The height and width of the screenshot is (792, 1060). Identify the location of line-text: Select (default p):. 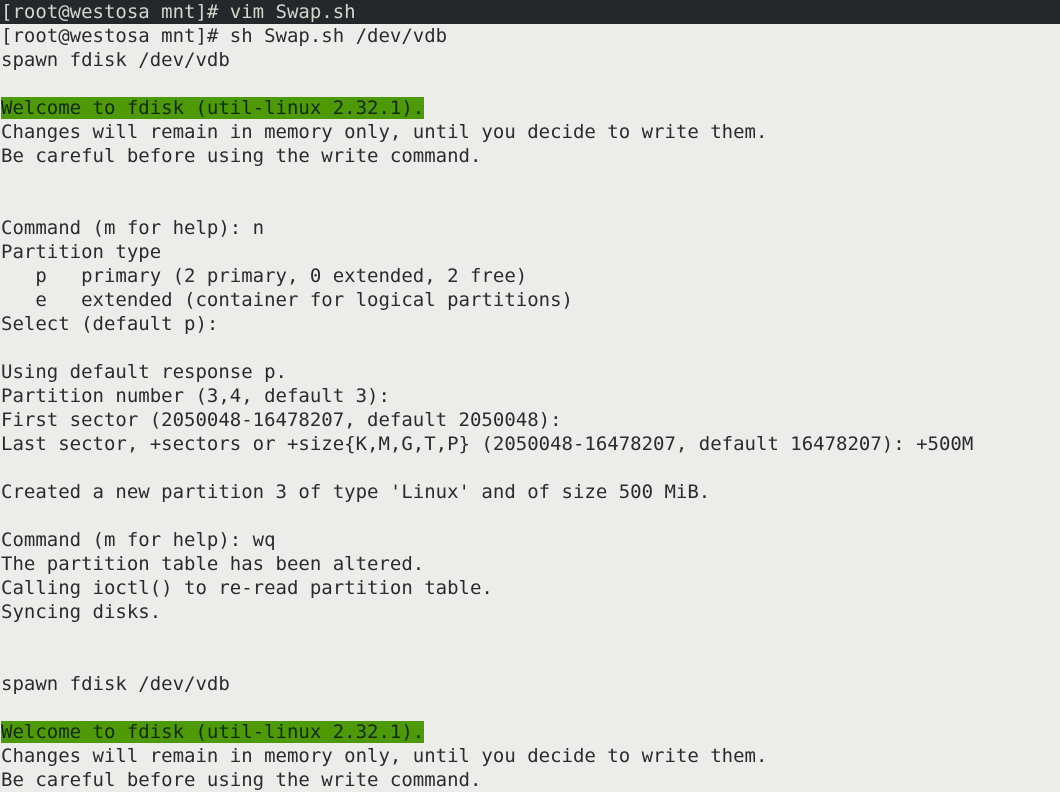
(110, 324).